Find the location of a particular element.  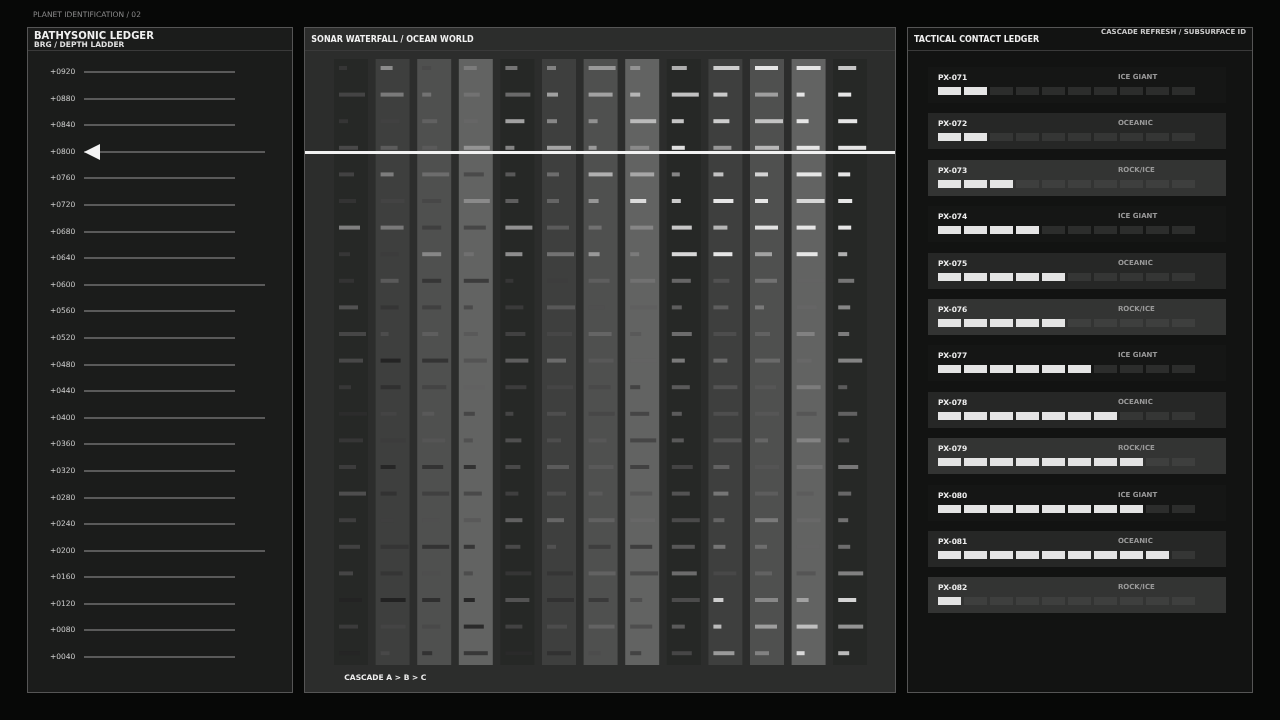

panel-title: SONAR WATERFALL / OCEAN WORLD is located at coordinates (393, 39).